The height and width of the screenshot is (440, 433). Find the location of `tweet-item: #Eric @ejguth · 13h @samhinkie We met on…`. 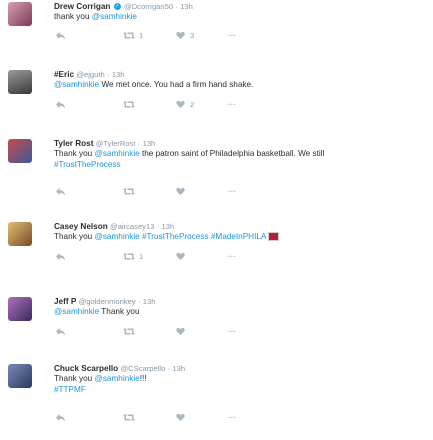

tweet-item: #Eric @ejguth · 13h @samhinkie We met on… is located at coordinates (216, 97).